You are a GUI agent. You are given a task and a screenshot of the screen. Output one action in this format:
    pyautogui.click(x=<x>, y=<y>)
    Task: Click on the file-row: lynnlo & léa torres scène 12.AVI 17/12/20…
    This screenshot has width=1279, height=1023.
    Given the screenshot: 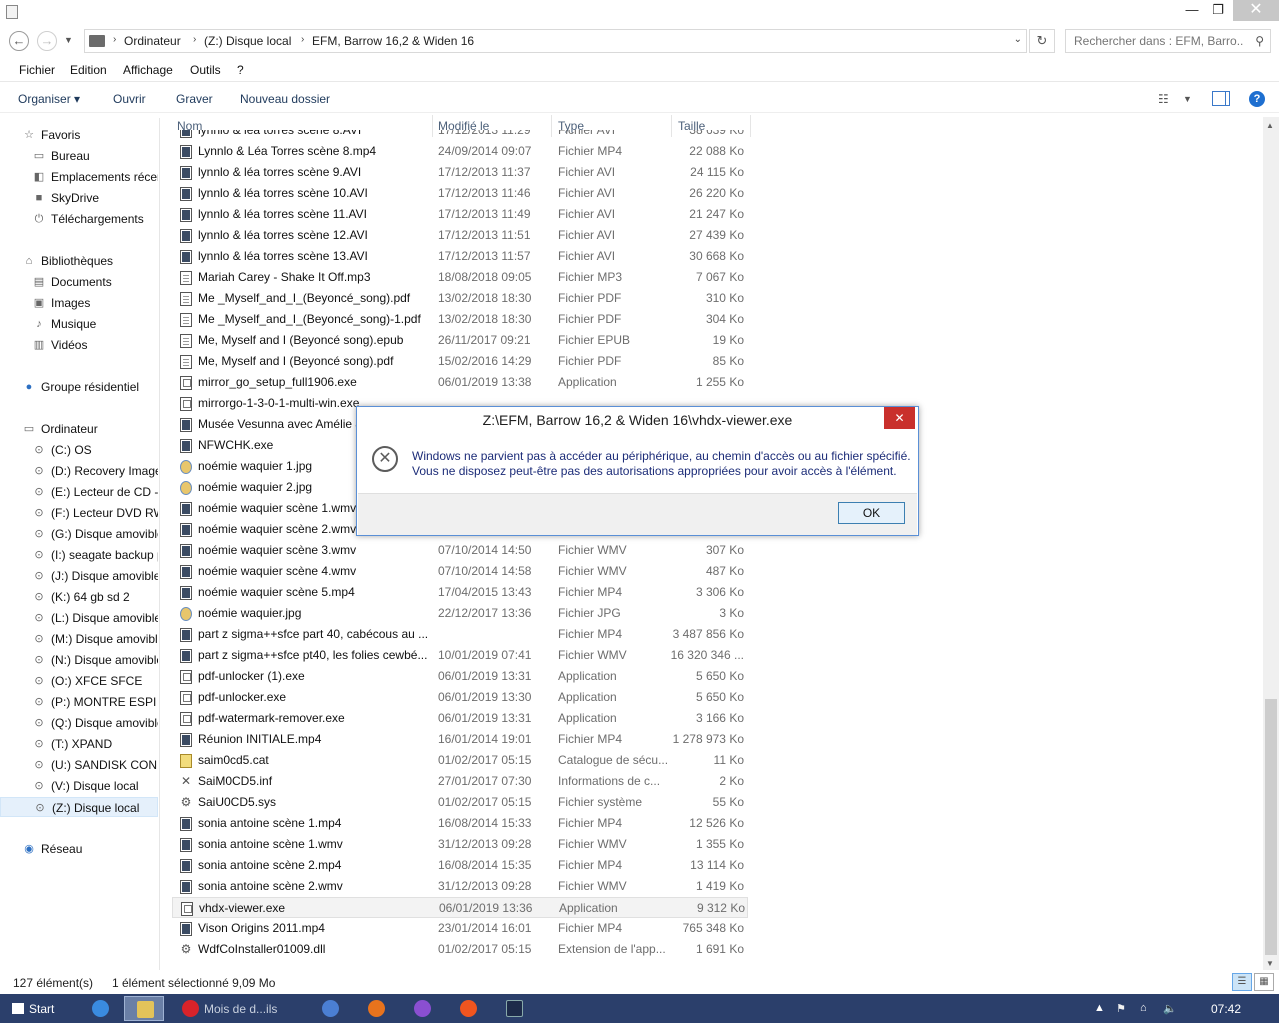 What is the action you would take?
    pyautogui.click(x=460, y=235)
    